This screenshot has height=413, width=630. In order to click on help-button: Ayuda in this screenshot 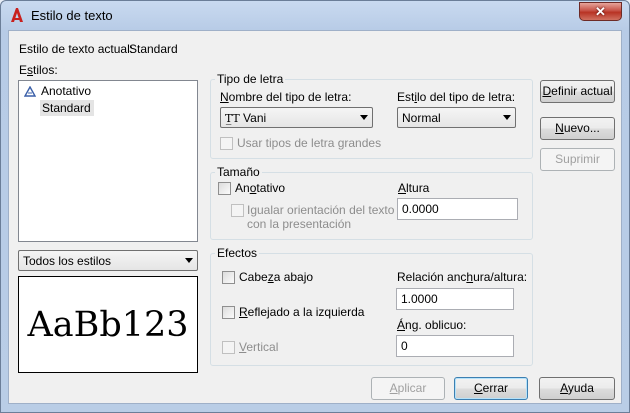, I will do `click(577, 388)`.